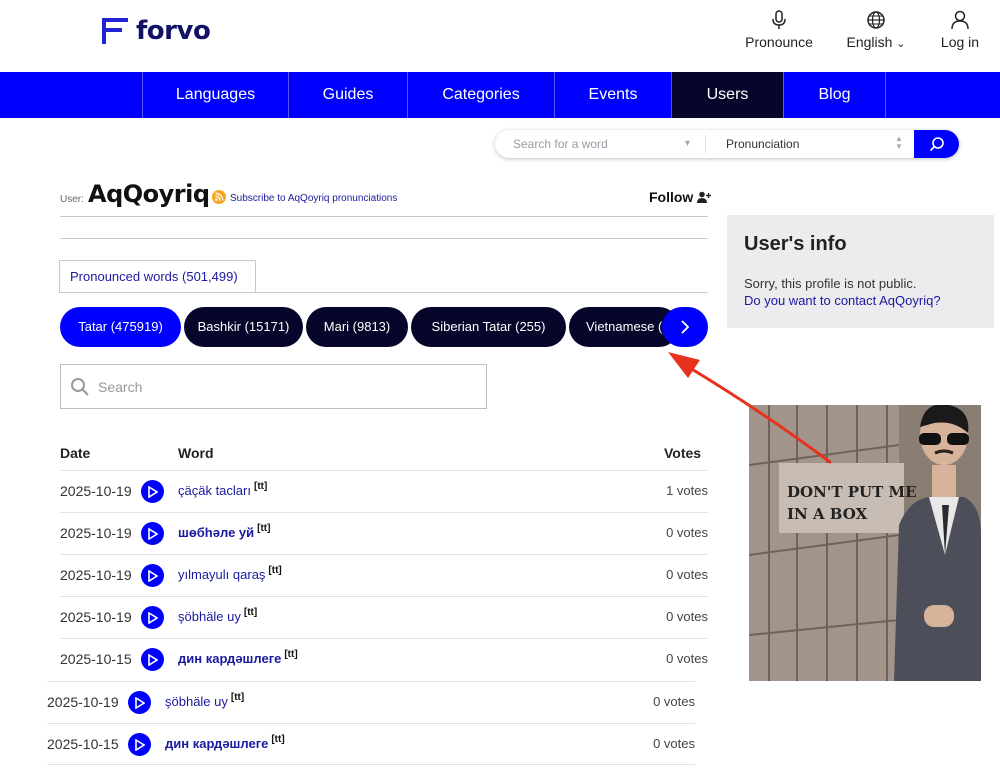 The height and width of the screenshot is (774, 1000). Describe the element at coordinates (936, 144) in the screenshot. I see `search-button` at that location.